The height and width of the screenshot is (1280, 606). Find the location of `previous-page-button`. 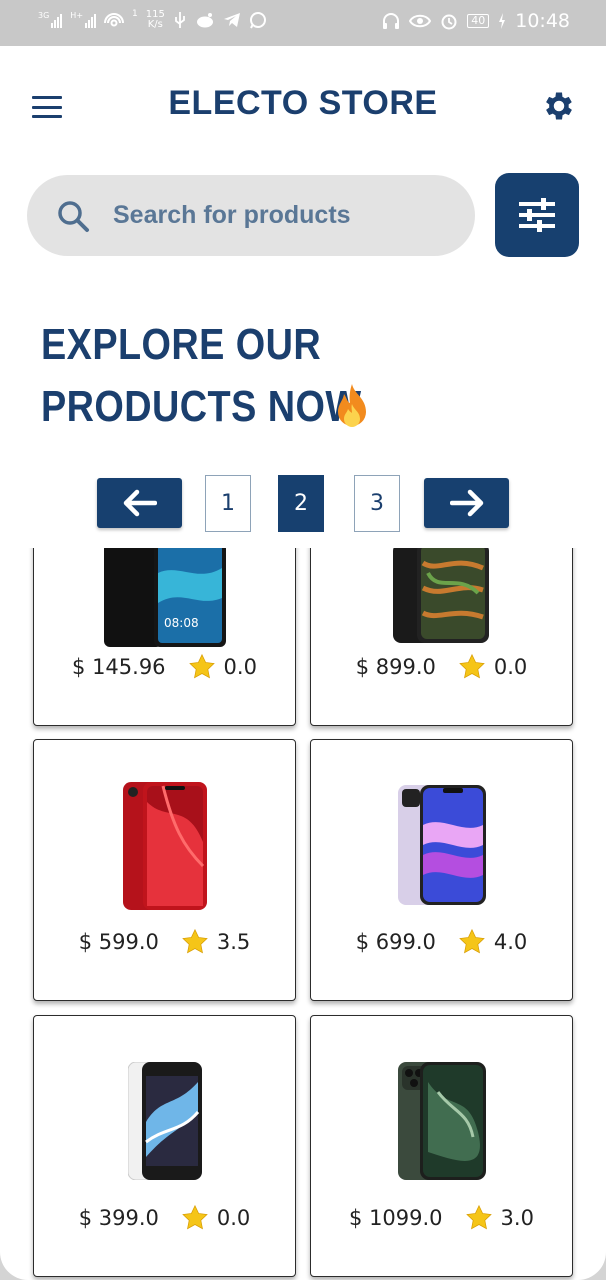

previous-page-button is located at coordinates (139, 503).